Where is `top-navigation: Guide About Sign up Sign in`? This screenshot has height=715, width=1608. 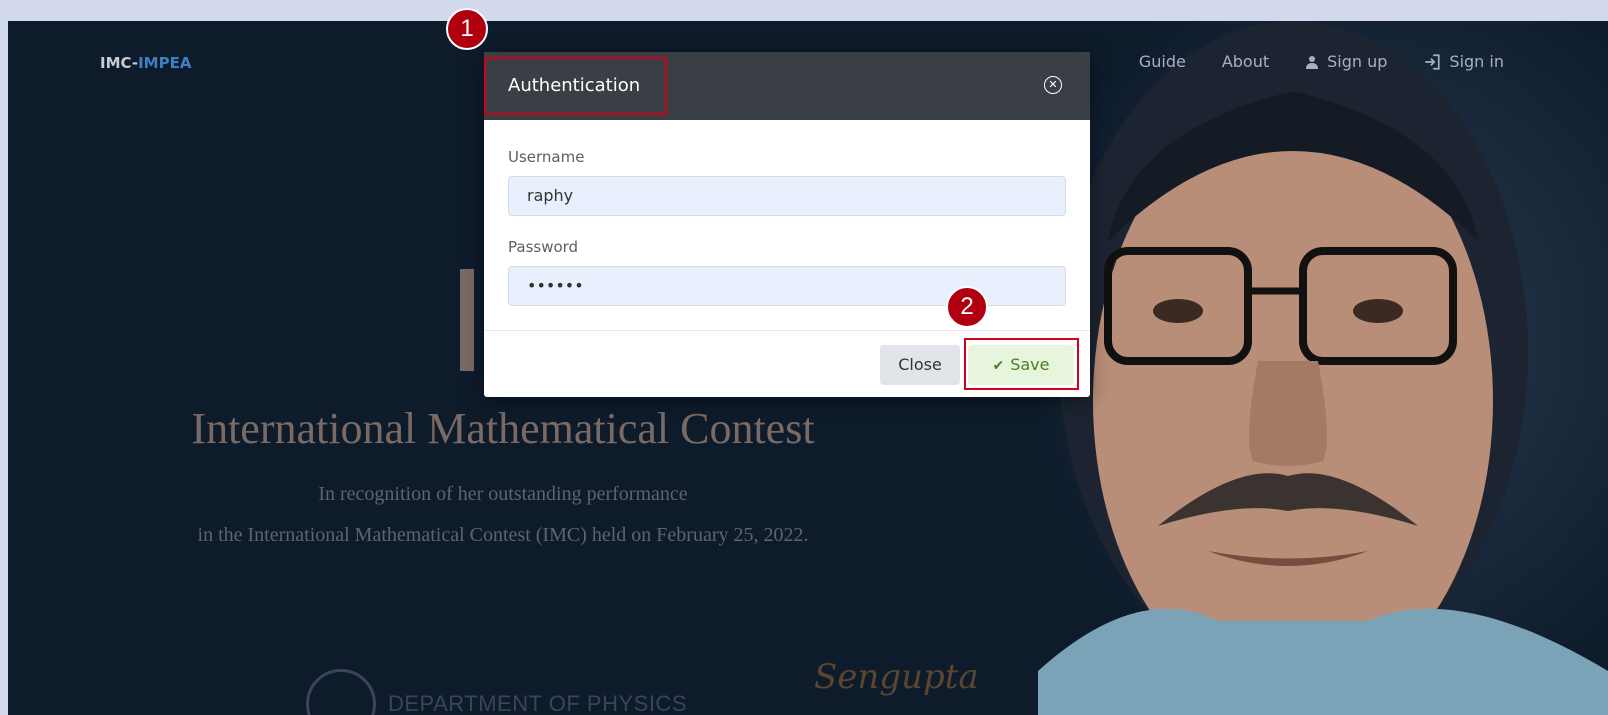
top-navigation: Guide About Sign up Sign in is located at coordinates (1321, 61).